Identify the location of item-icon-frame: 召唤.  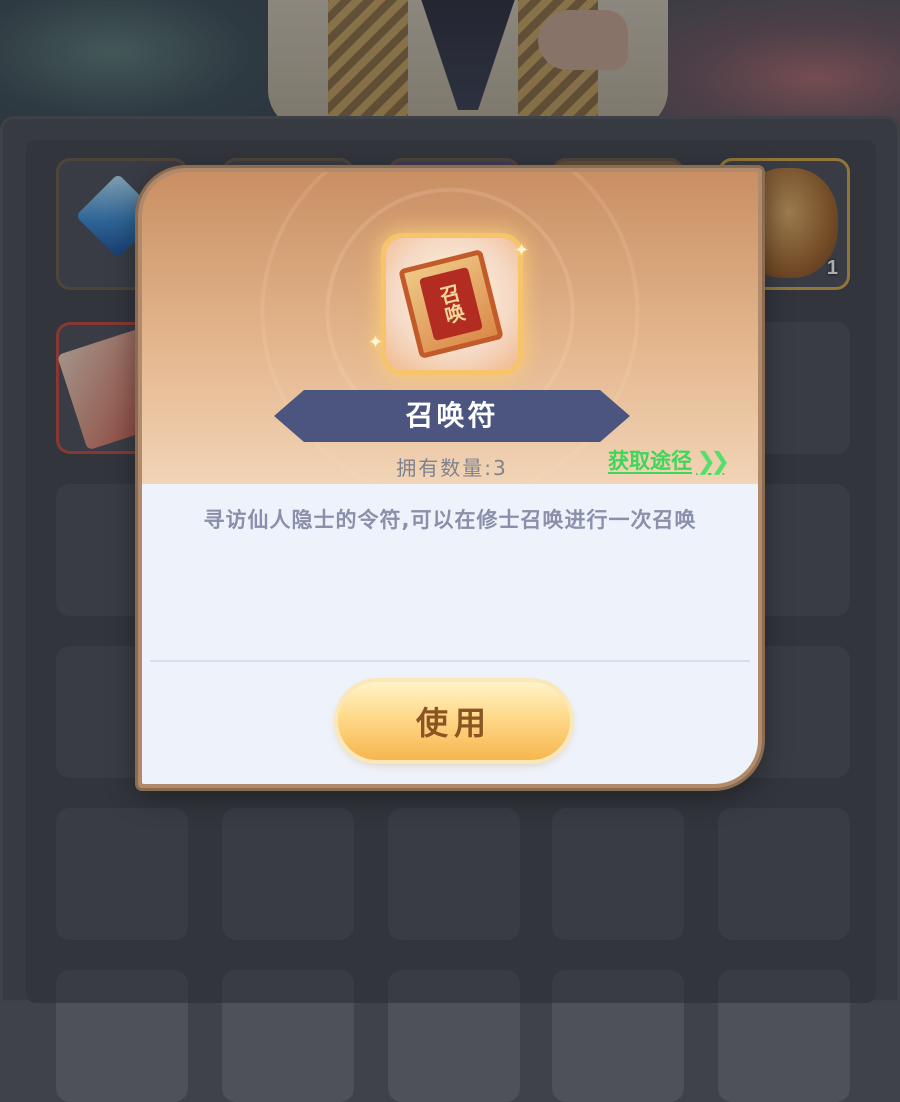
(452, 304).